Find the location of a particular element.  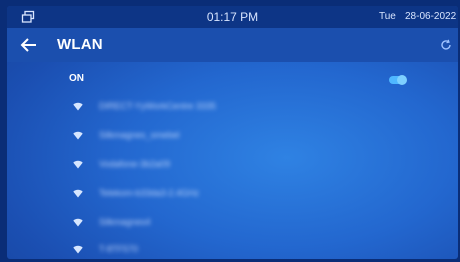

wifi-toggle-switch is located at coordinates (398, 80).